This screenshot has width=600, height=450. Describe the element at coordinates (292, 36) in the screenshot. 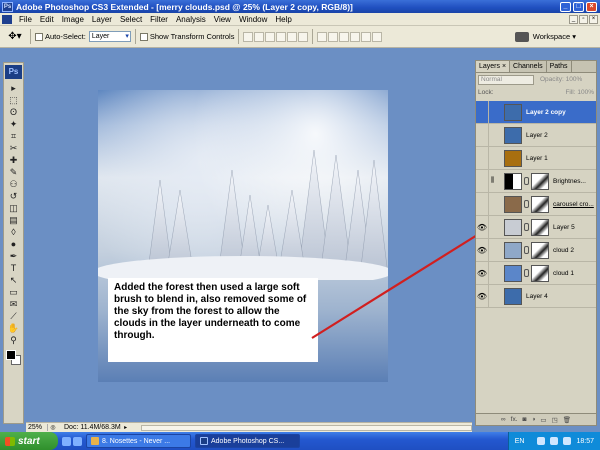

I see `align-hcenter-icon` at that location.